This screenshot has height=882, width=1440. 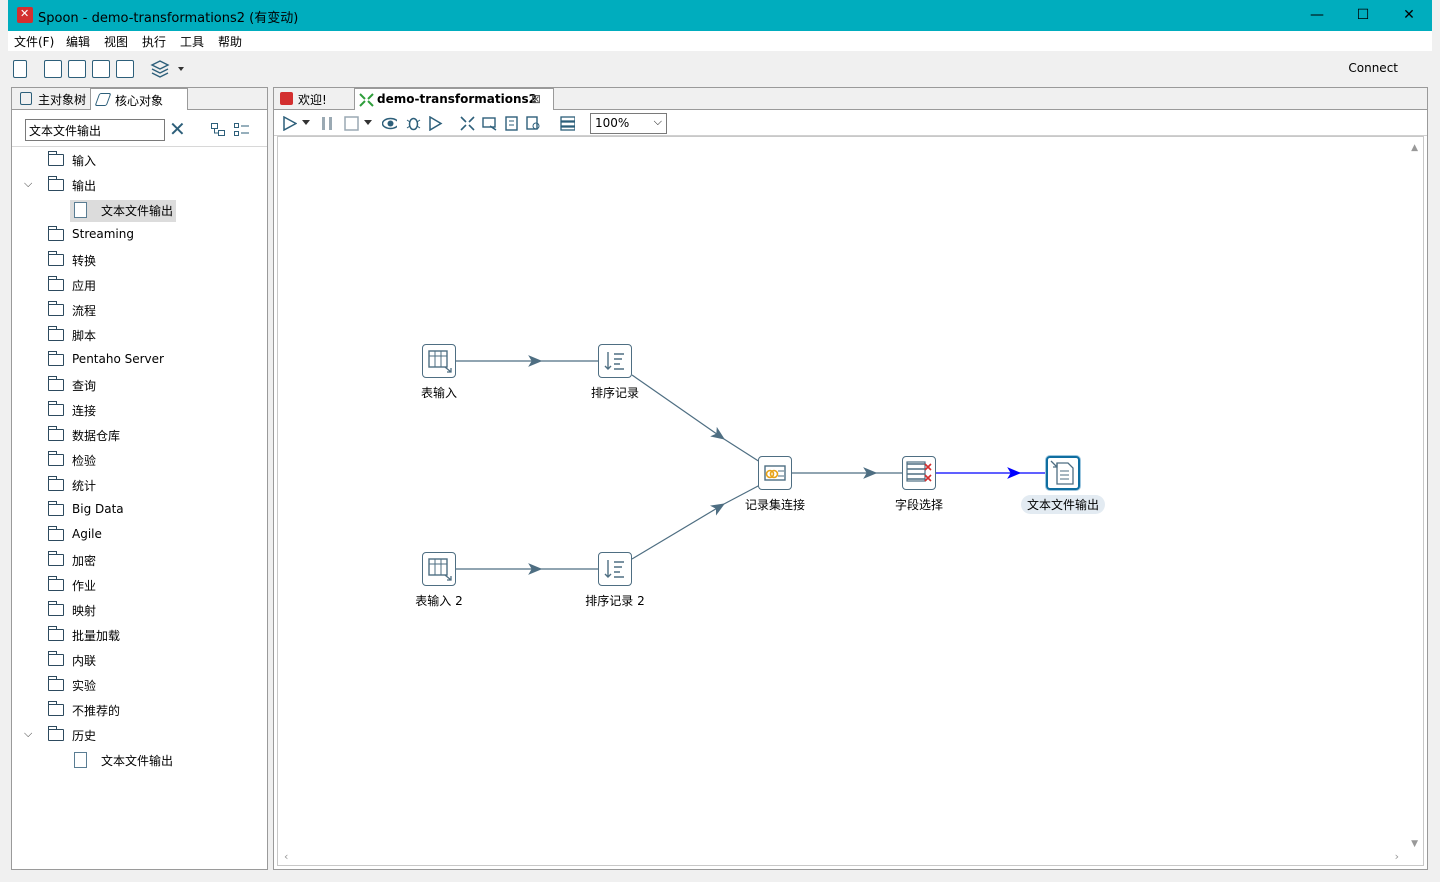 I want to click on save-as-icon, so click(x=125, y=69).